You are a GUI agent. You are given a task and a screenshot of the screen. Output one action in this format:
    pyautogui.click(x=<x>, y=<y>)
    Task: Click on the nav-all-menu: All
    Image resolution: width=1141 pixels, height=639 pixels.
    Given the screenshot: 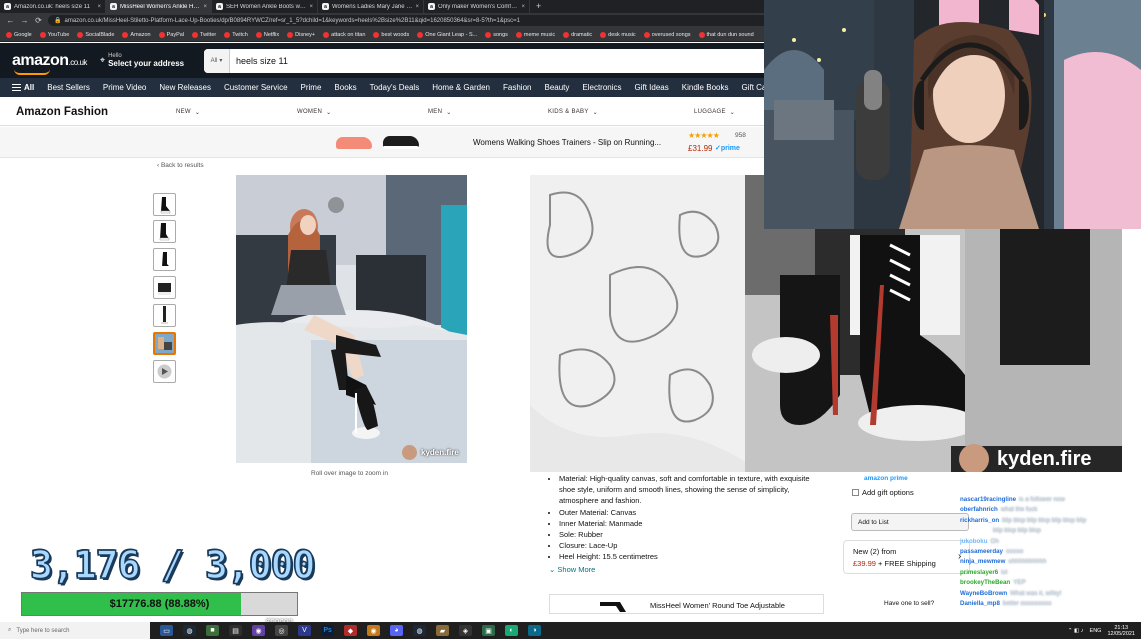 What is the action you would take?
    pyautogui.click(x=23, y=87)
    